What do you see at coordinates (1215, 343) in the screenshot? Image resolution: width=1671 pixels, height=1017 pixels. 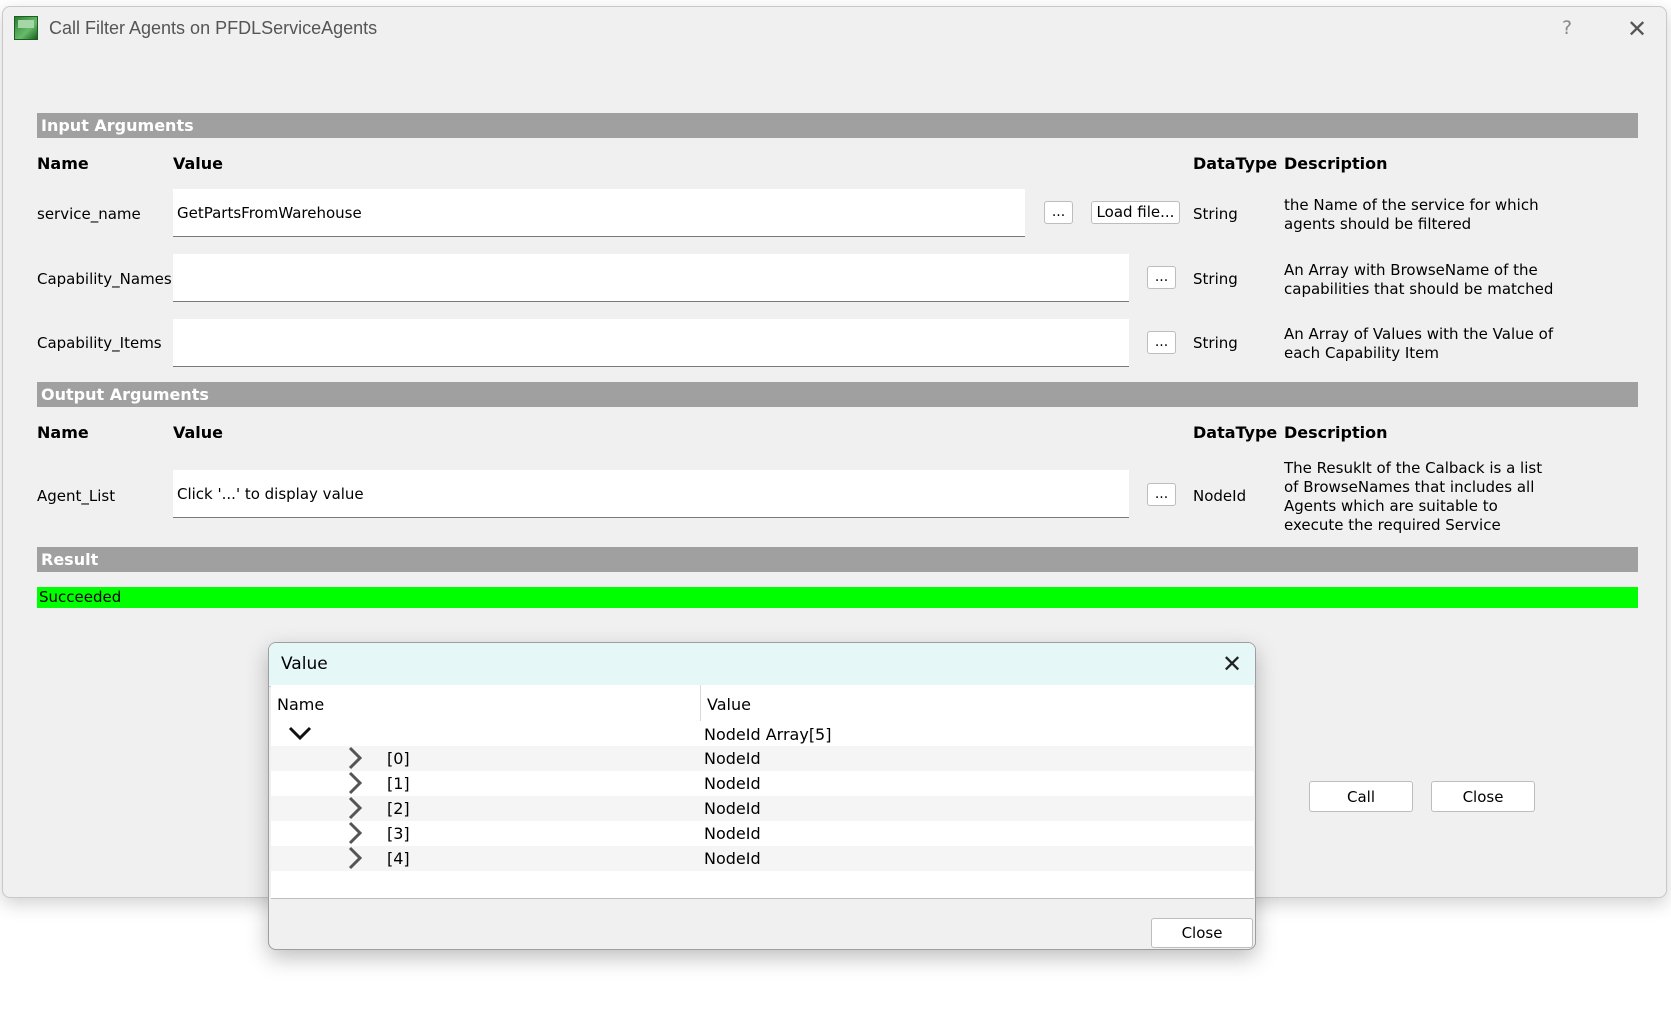 I see `datatype-capability-items: String` at bounding box center [1215, 343].